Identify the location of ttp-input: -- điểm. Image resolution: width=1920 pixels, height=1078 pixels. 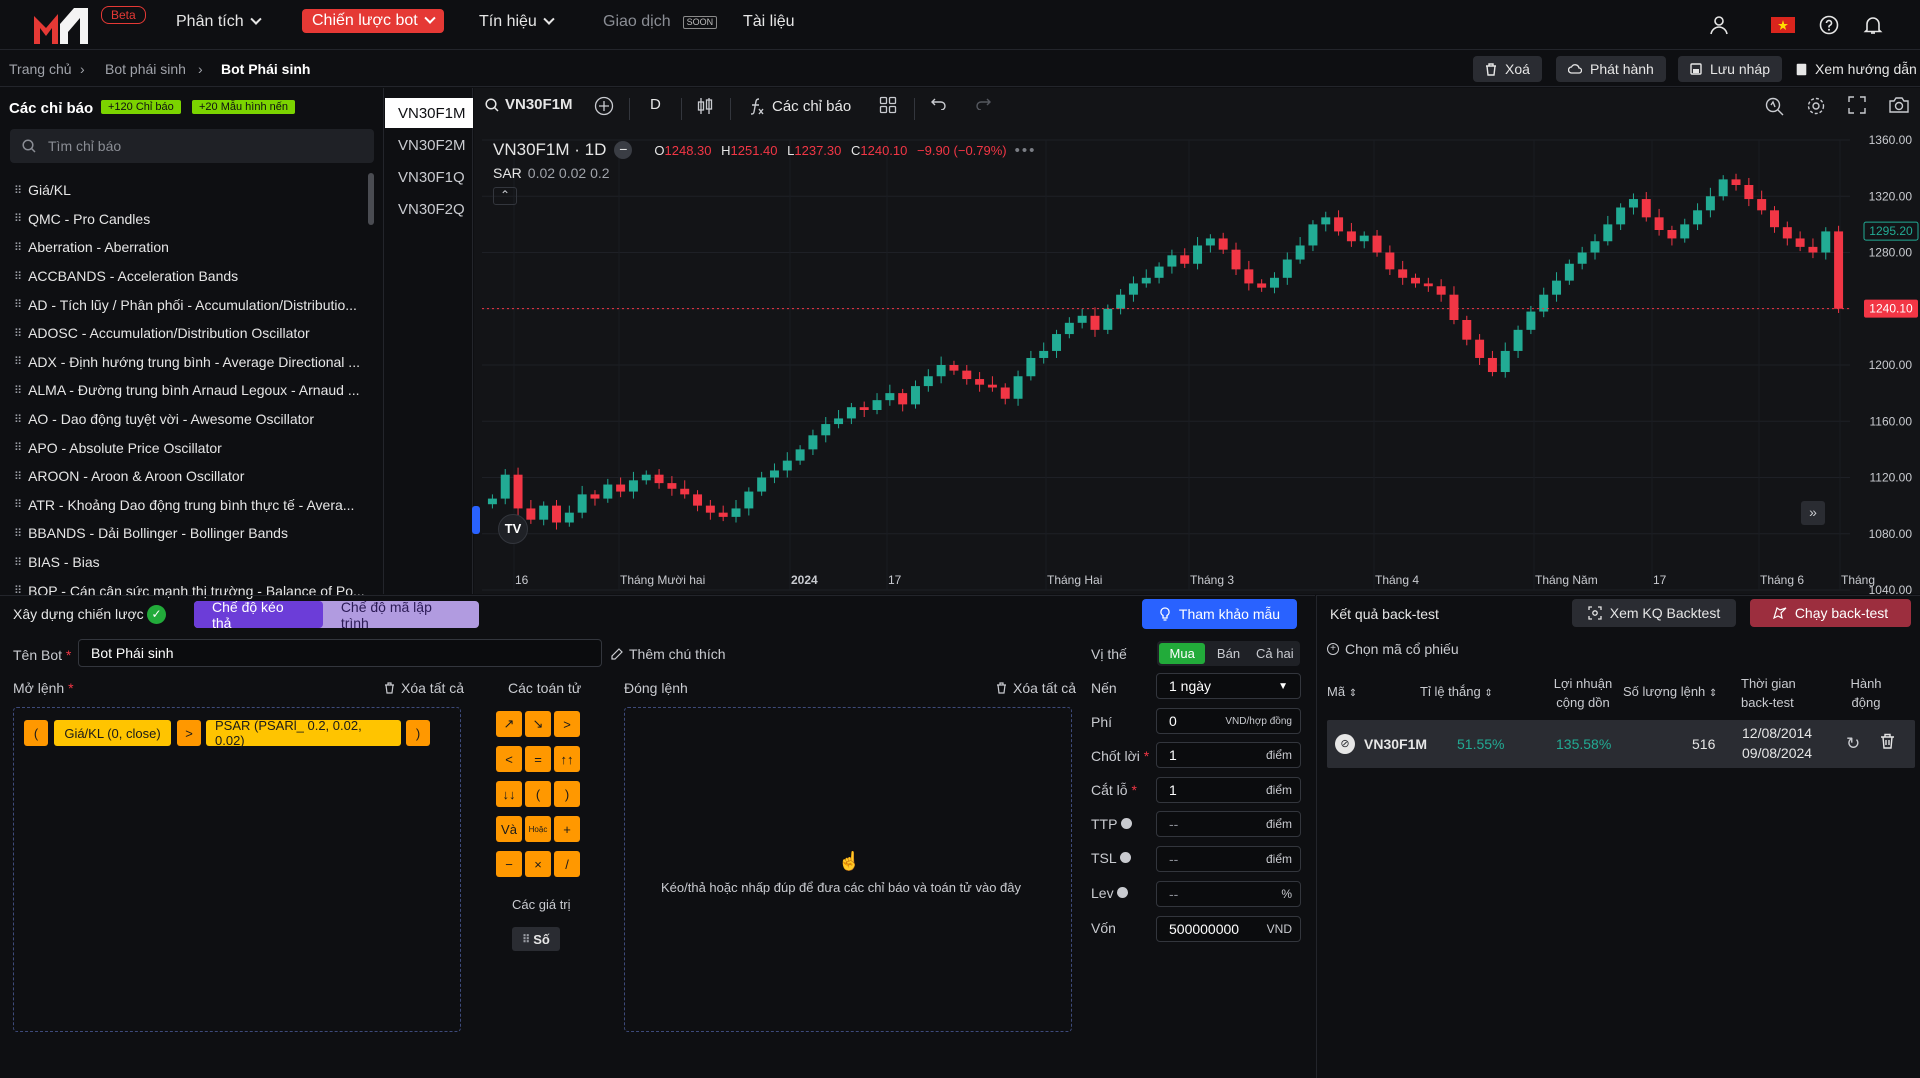
(1228, 824).